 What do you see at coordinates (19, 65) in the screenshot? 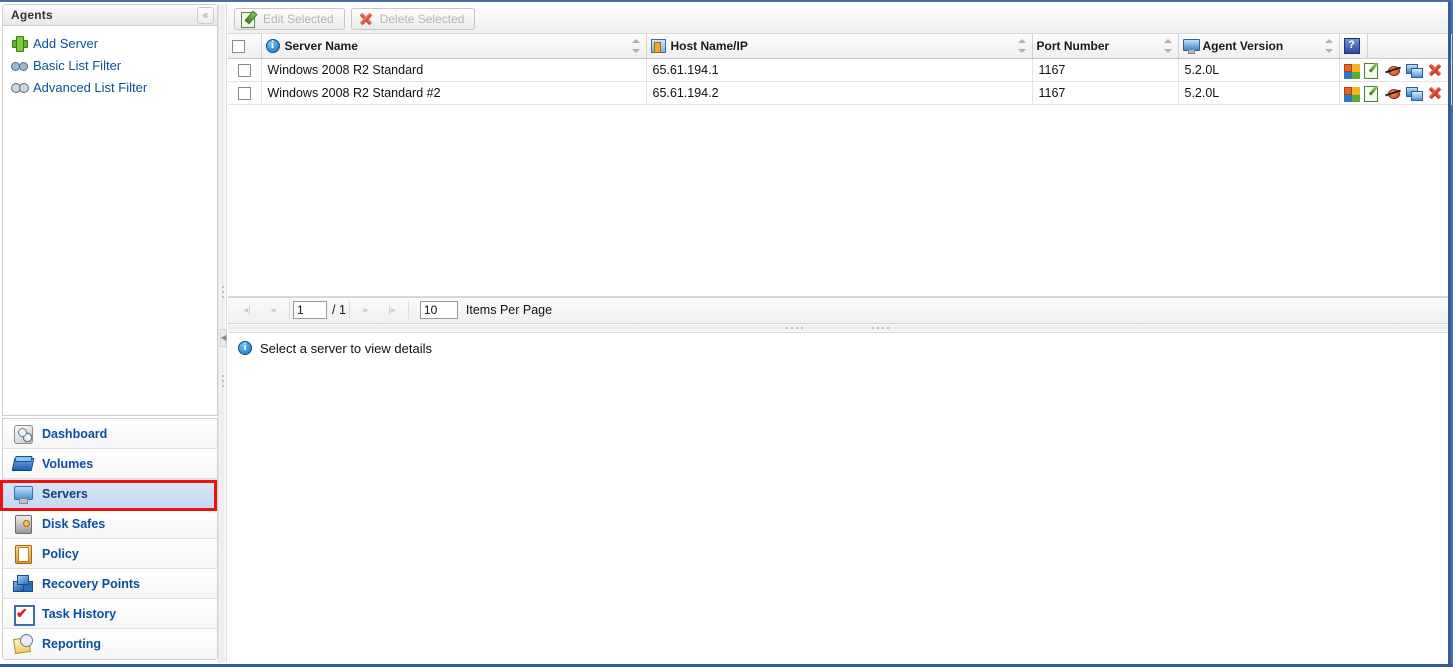
I see `binoculars-icon` at bounding box center [19, 65].